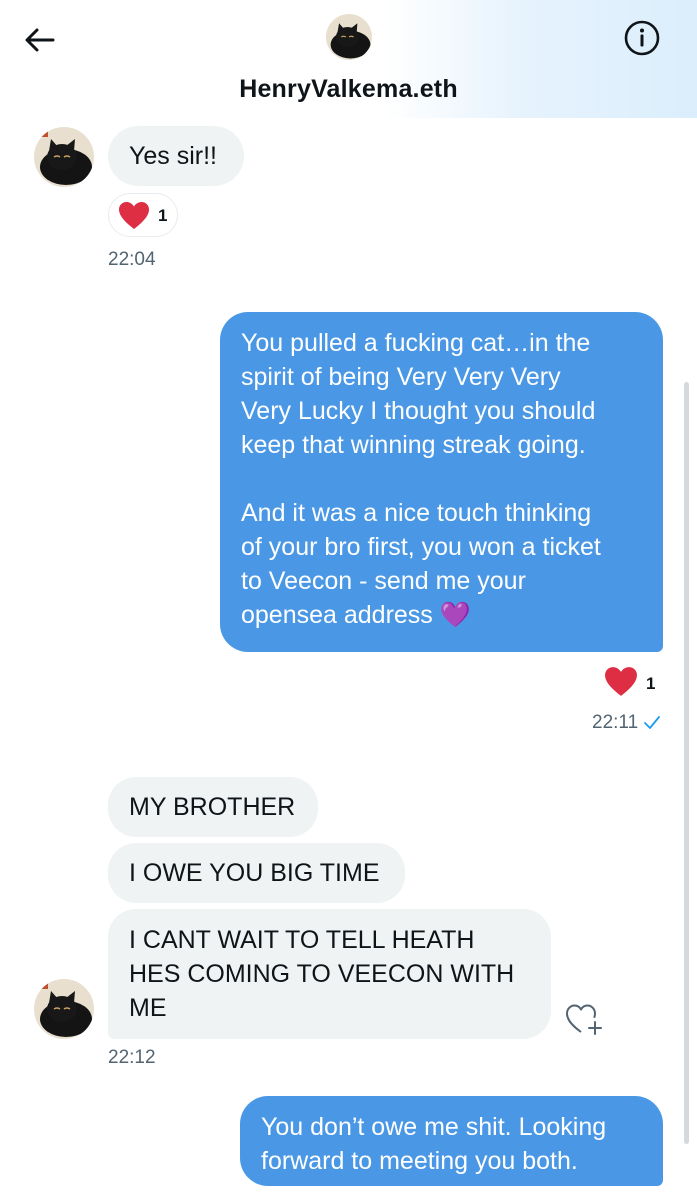 The height and width of the screenshot is (1200, 697). I want to click on message-bubble-incoming: Yes sir!!, so click(176, 156).